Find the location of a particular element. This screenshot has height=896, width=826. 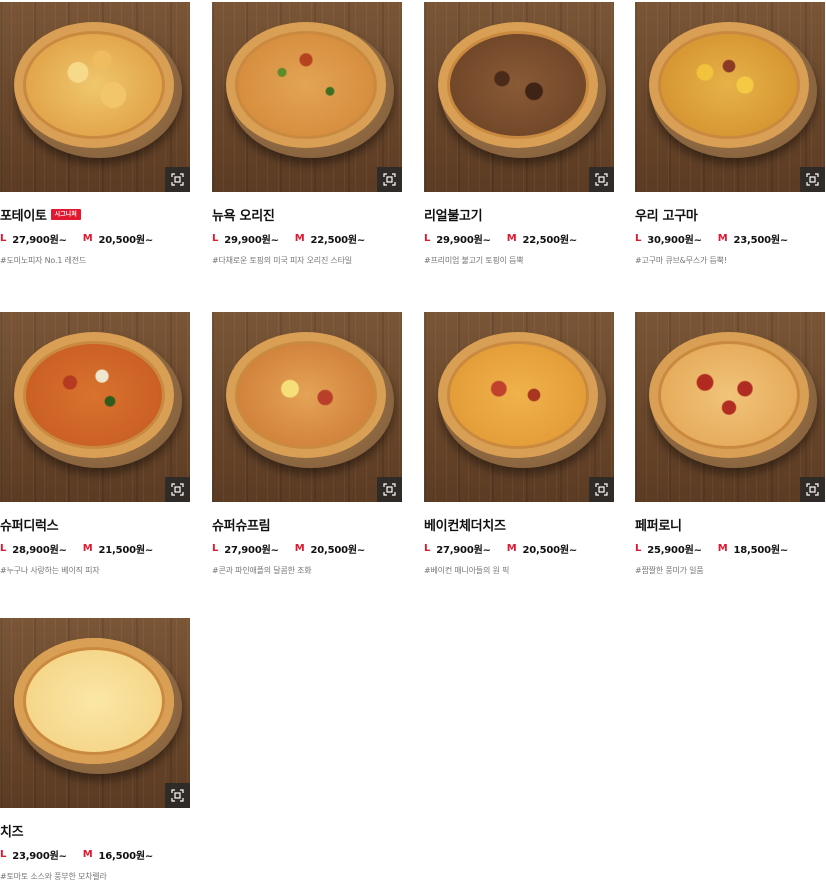

price-m-value: 18,500원~ is located at coordinates (761, 550).